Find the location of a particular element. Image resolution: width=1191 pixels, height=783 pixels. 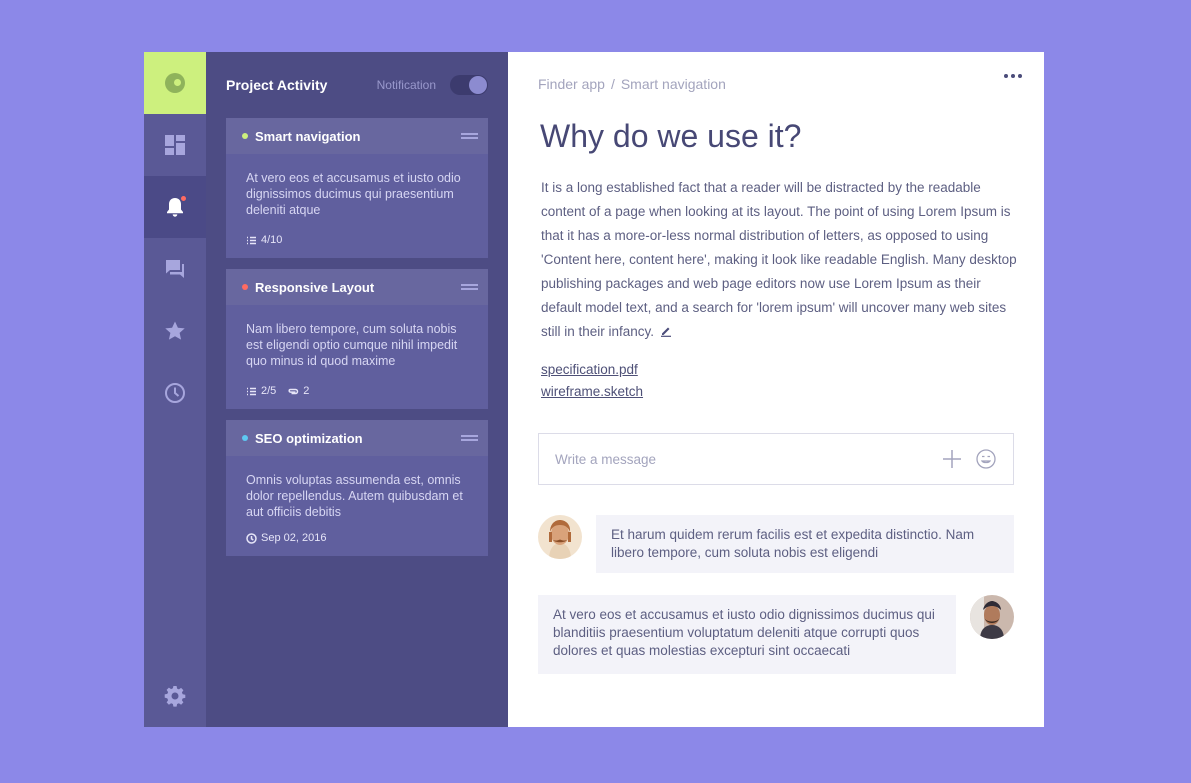

breadcrumb-item: Finder app is located at coordinates (571, 84).